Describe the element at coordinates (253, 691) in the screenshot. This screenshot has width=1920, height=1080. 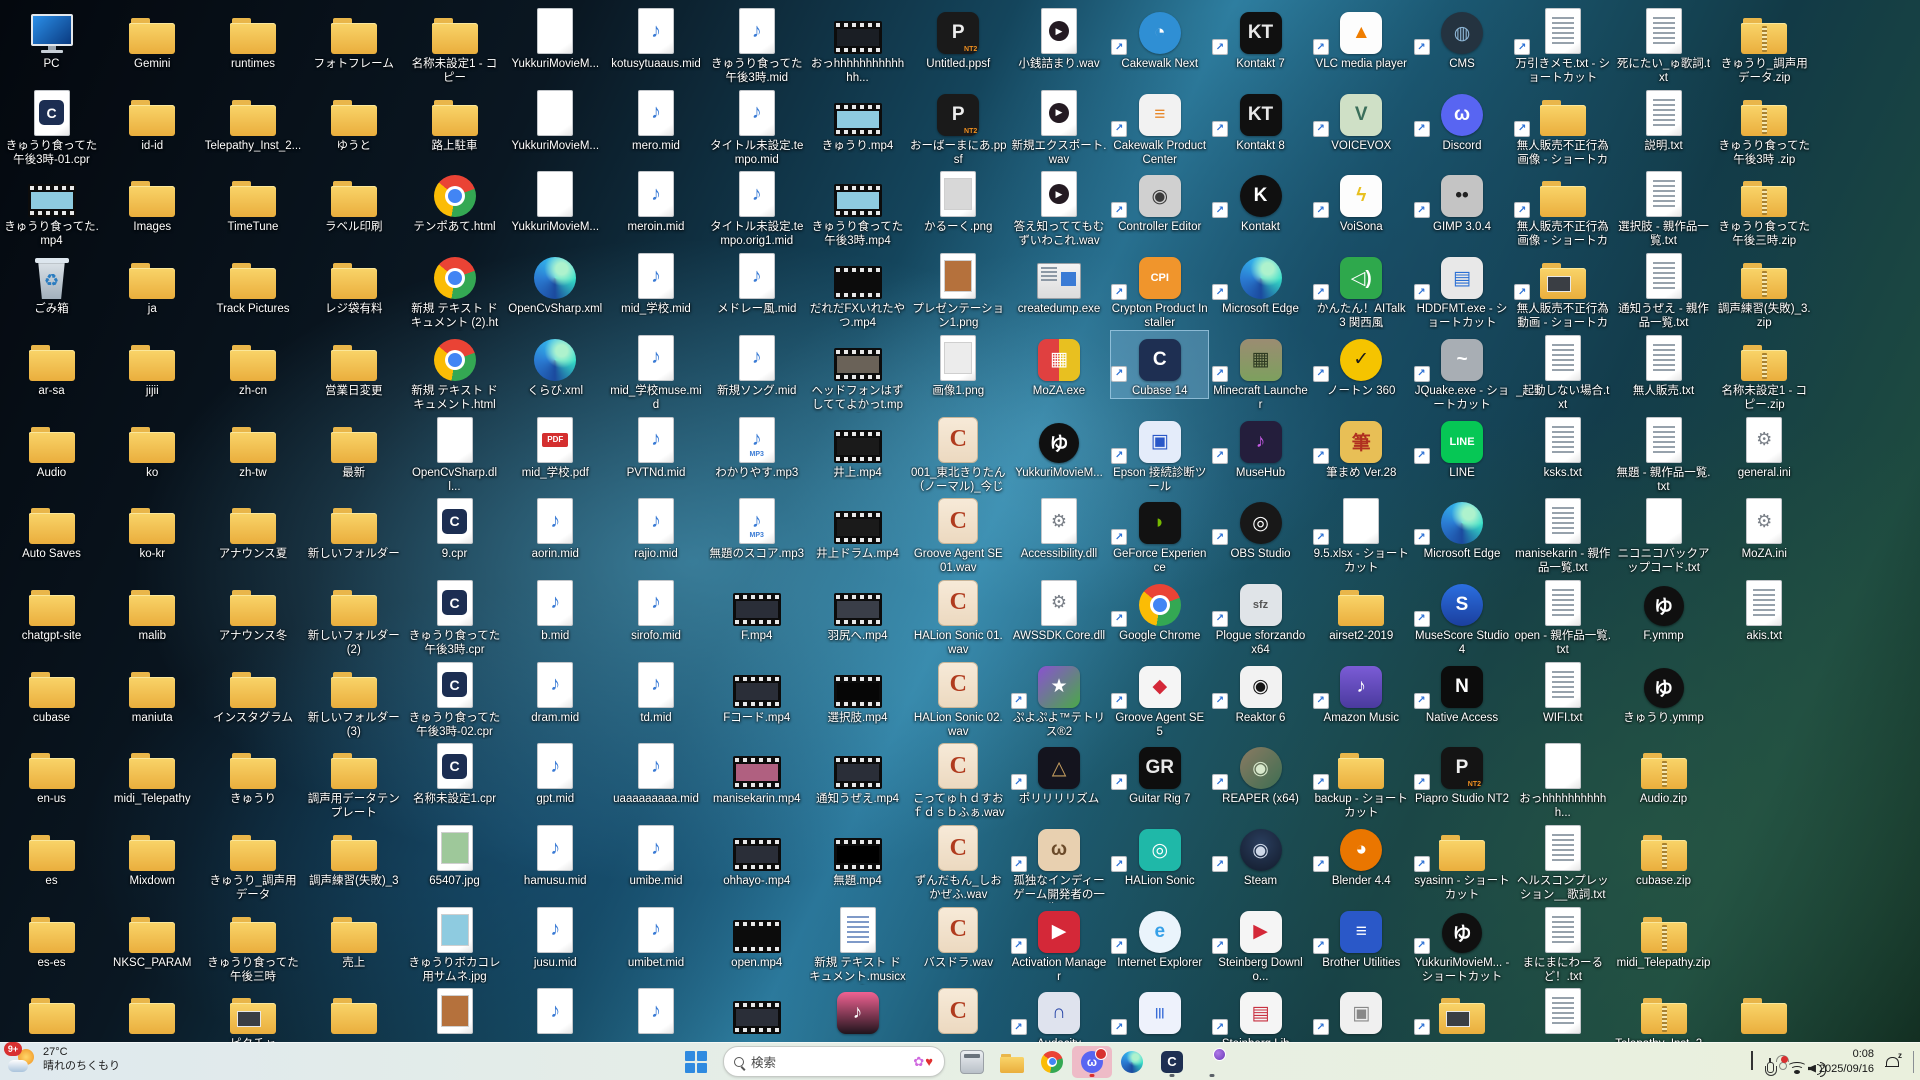
I see `desktop-icon: インスタグラム` at that location.